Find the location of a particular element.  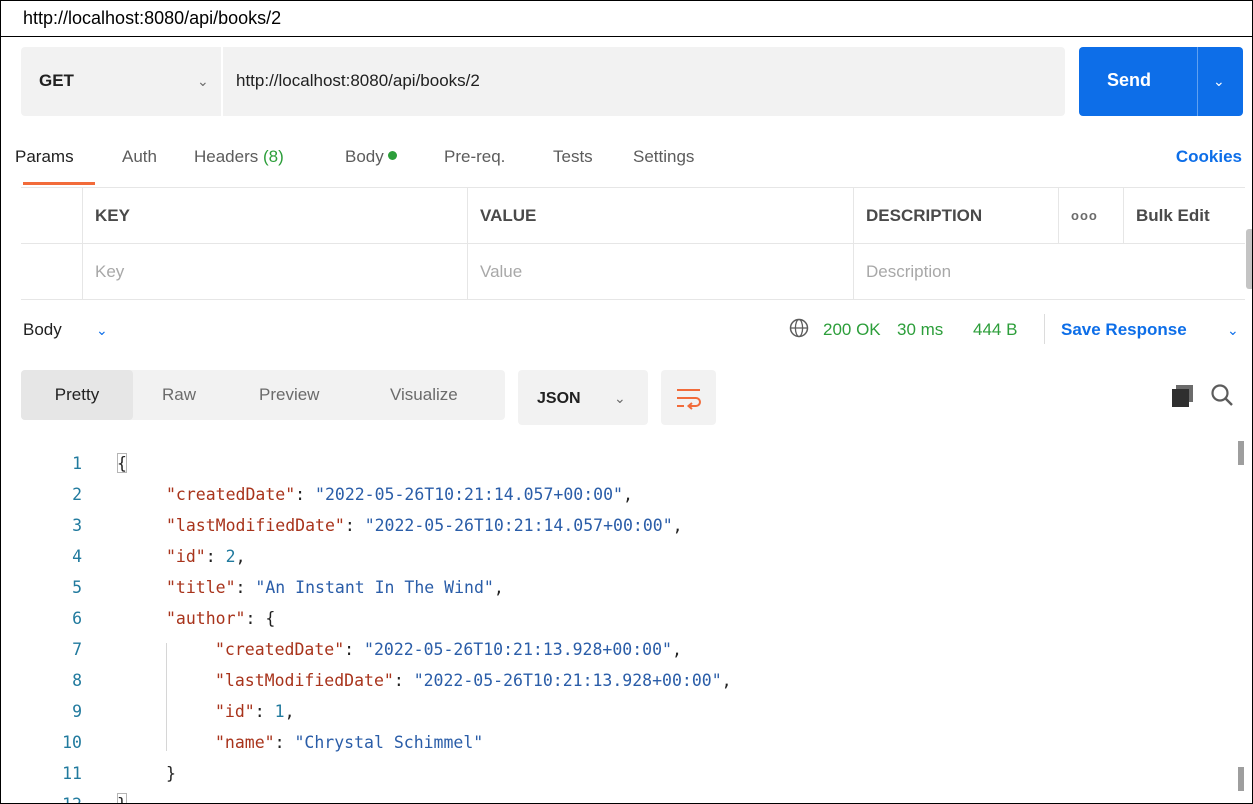

copy-icon is located at coordinates (1183, 396).